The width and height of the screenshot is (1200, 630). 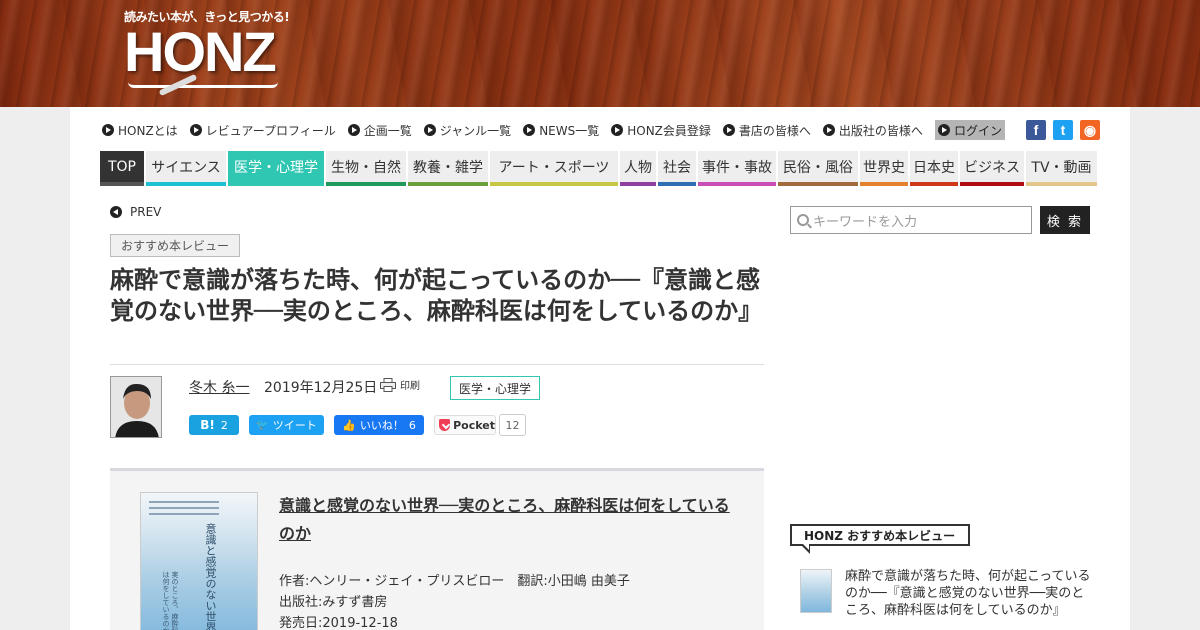 What do you see at coordinates (262, 425) in the screenshot?
I see `twitter-bird-icon: 🐦` at bounding box center [262, 425].